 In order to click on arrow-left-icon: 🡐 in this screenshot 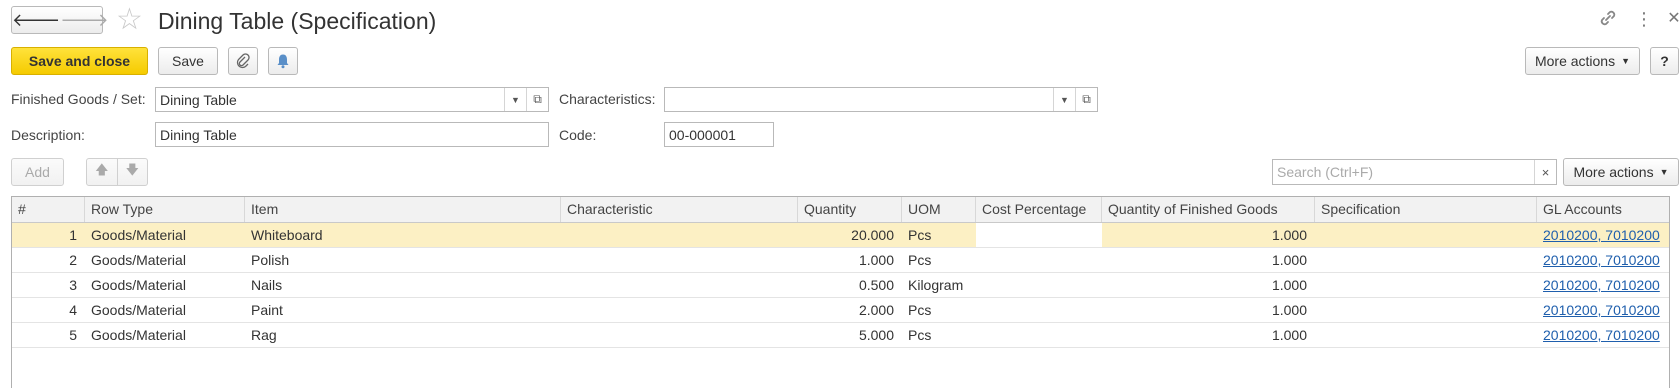, I will do `click(36, 19)`.